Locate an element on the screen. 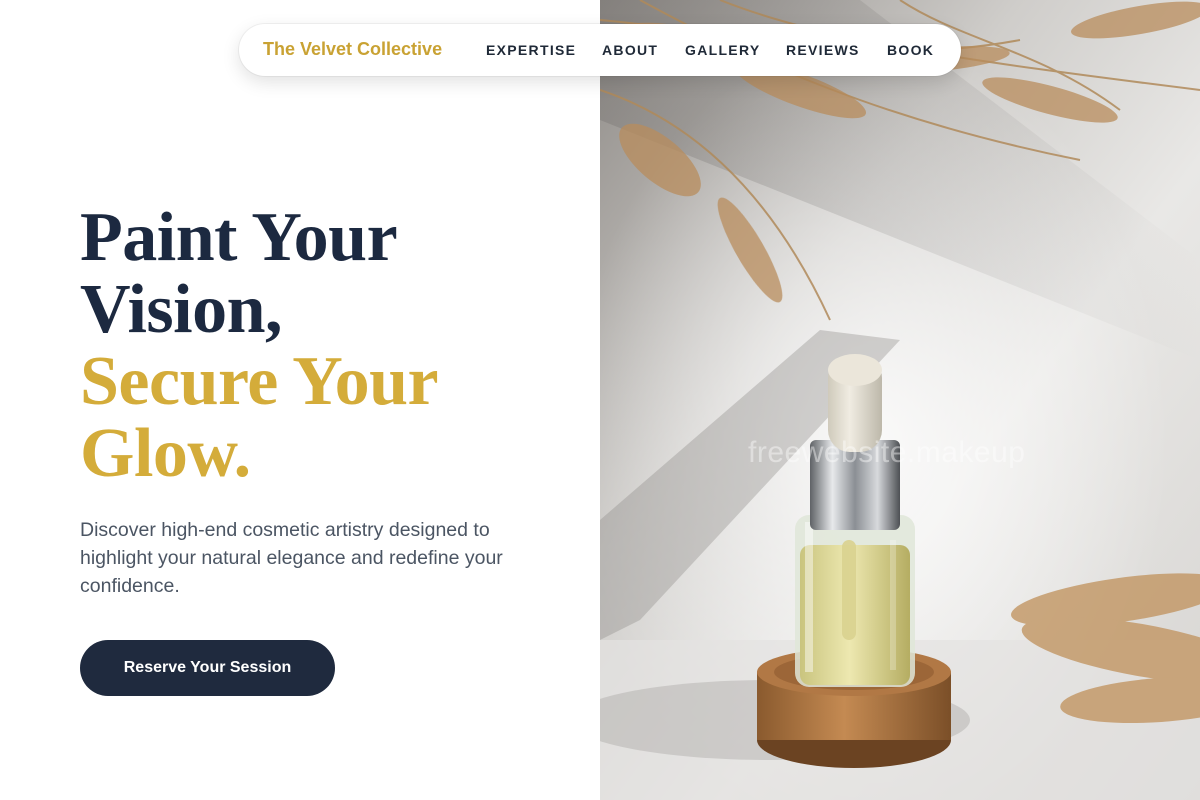 The image size is (1200, 800). reserve-session-button: Reserve Your Session is located at coordinates (207, 668).